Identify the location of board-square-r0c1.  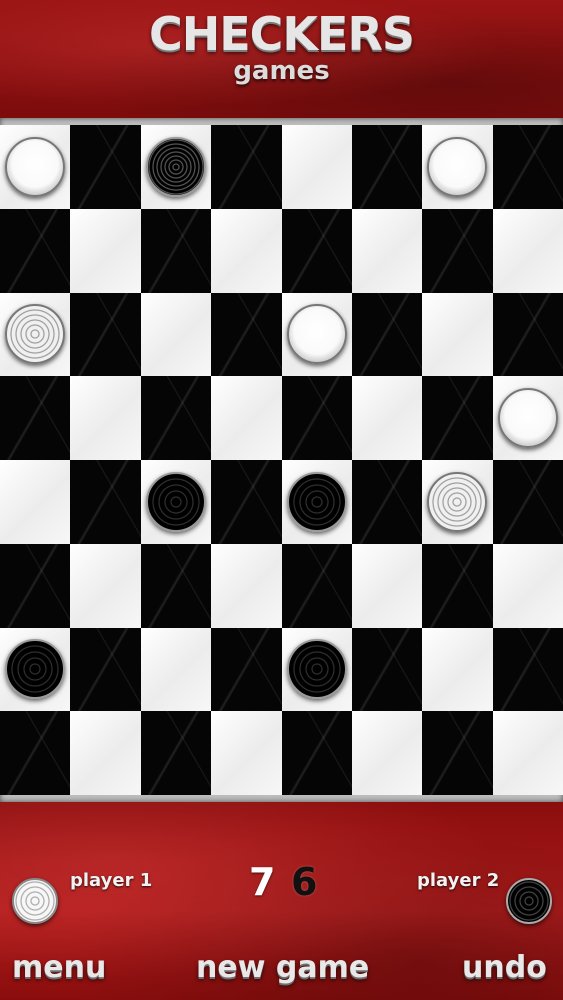
(105, 167).